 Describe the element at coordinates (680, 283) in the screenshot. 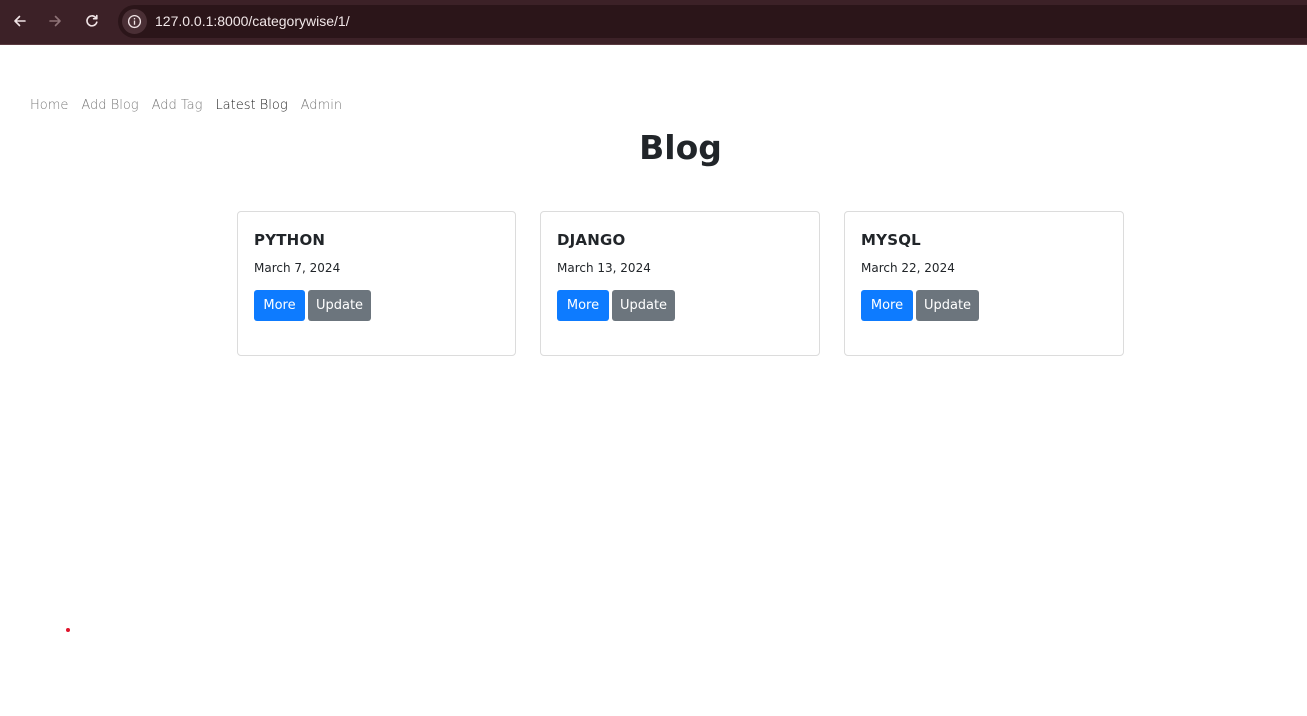

I see `blog-card-django: DJANGO March 13, 2024 More Update` at that location.